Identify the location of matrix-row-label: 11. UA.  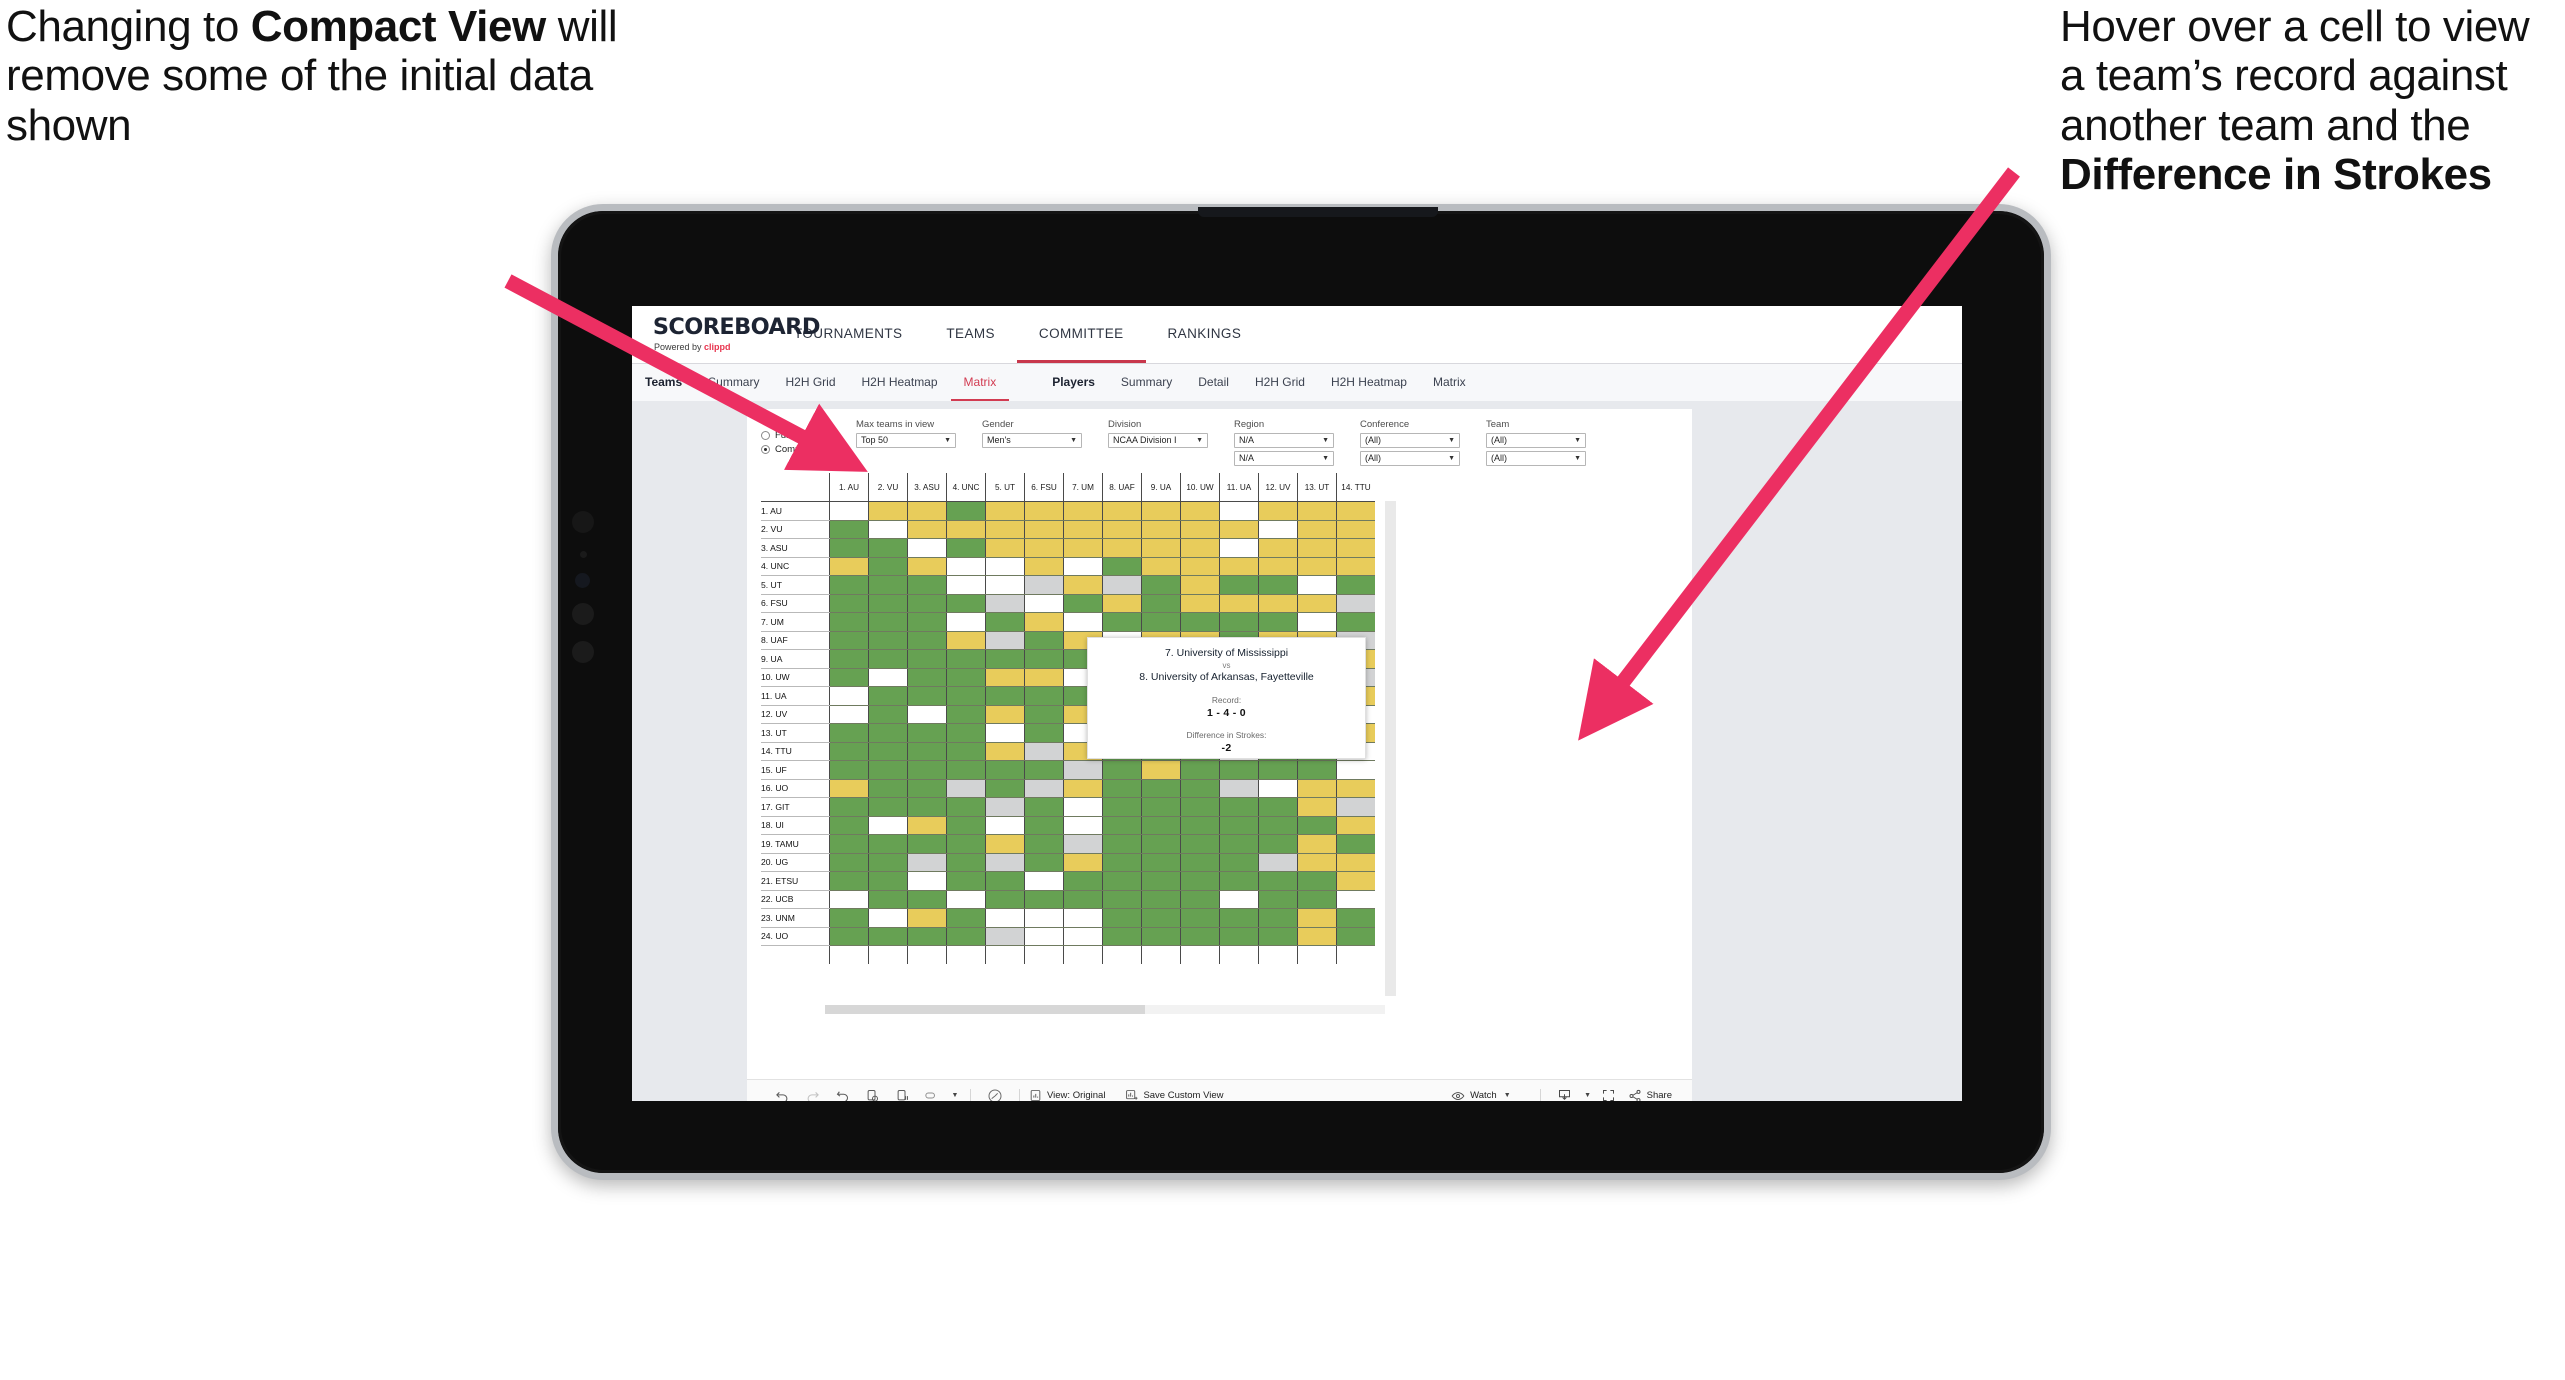
(795, 696).